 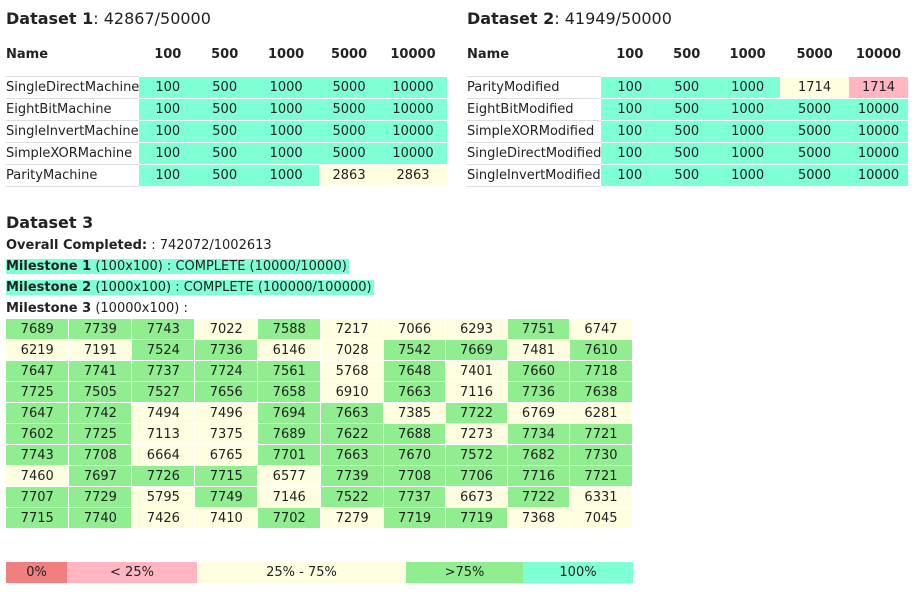 I want to click on grid-row: 7743 7708 6664 6765 7701 7663 7670 7572 7682 7730, so click(x=320, y=455).